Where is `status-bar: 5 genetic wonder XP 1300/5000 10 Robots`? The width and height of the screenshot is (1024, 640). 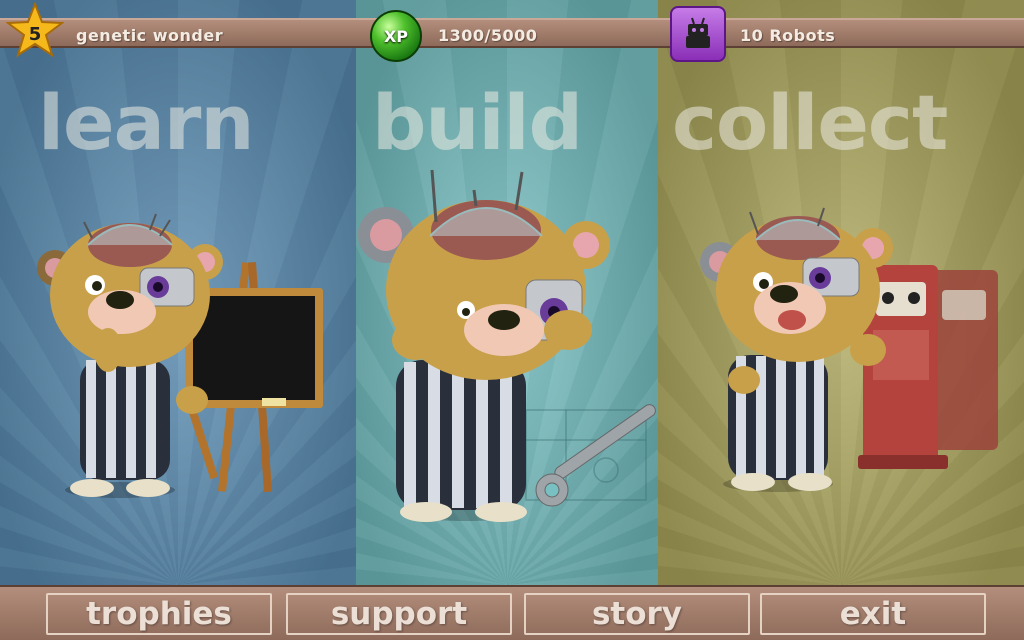
status-bar: 5 genetic wonder XP 1300/5000 10 Robots is located at coordinates (512, 32).